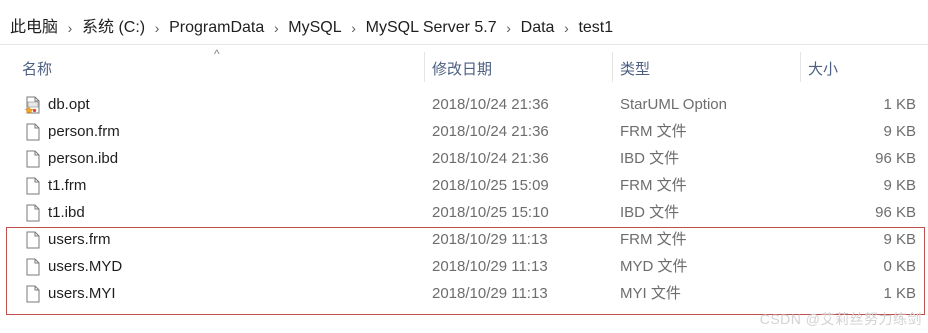 This screenshot has height=333, width=928. I want to click on staruml-file-icon, so click(32, 105).